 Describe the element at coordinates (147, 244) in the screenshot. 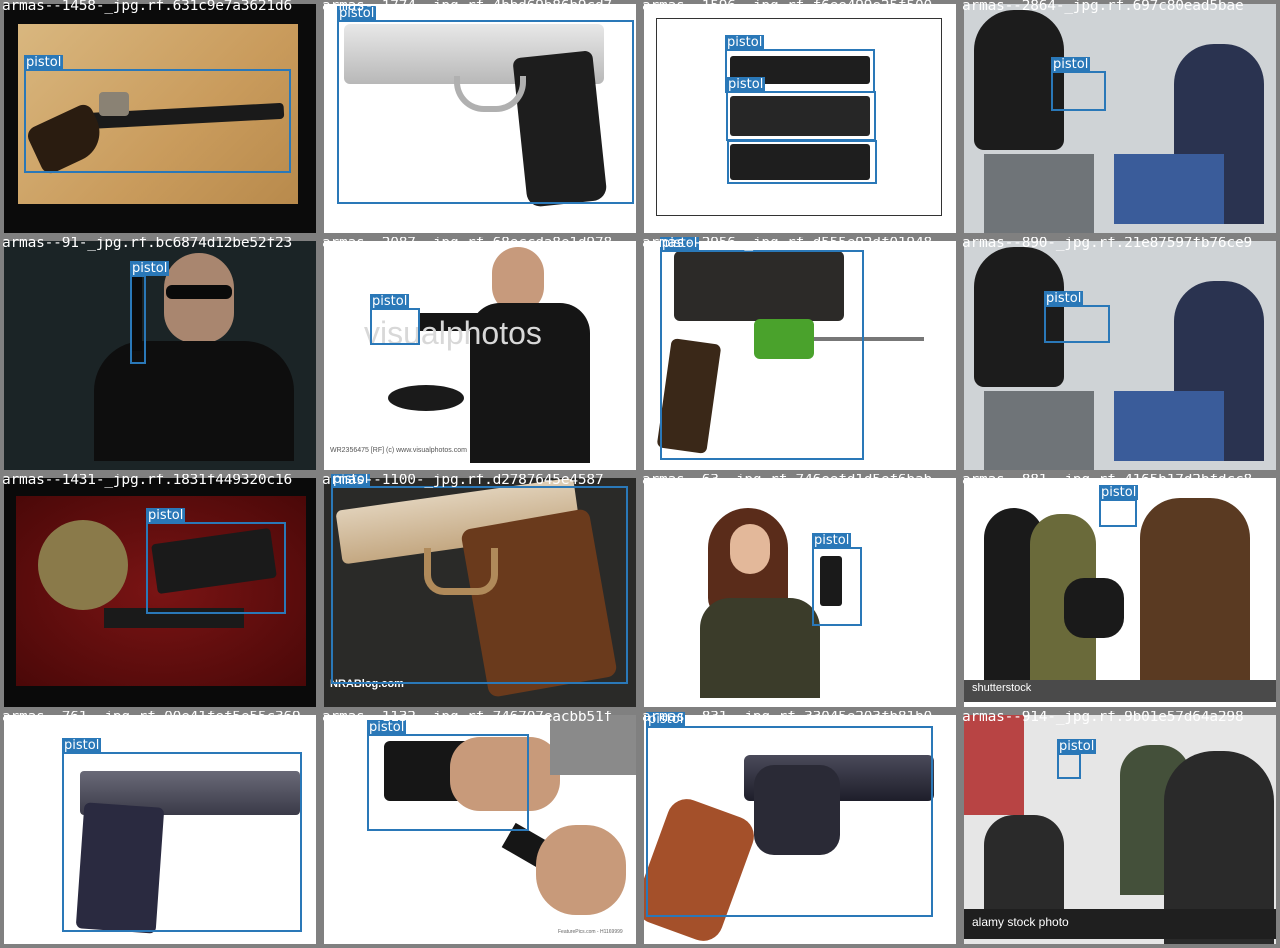

I see `tile-filename: armas--91-_jpg.rf.bc6874d12be52f23` at that location.